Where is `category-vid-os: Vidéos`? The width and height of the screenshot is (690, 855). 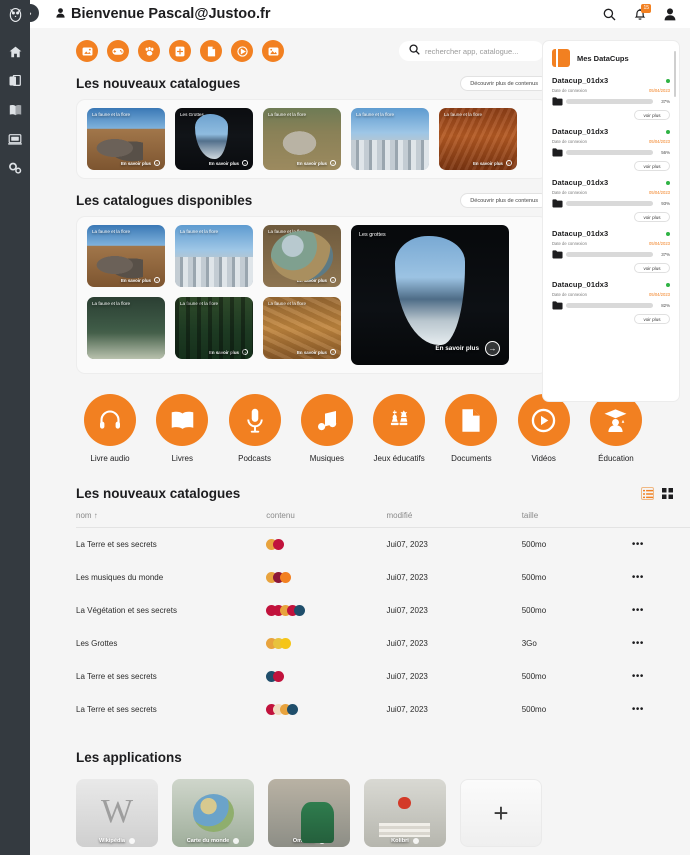
category-vid-os: Vidéos is located at coordinates (544, 429).